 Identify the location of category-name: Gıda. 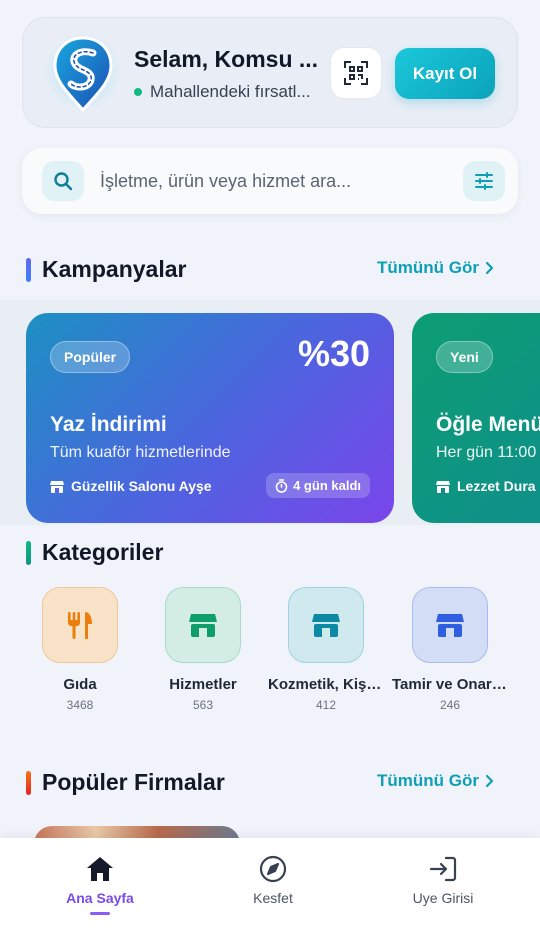
(80, 684).